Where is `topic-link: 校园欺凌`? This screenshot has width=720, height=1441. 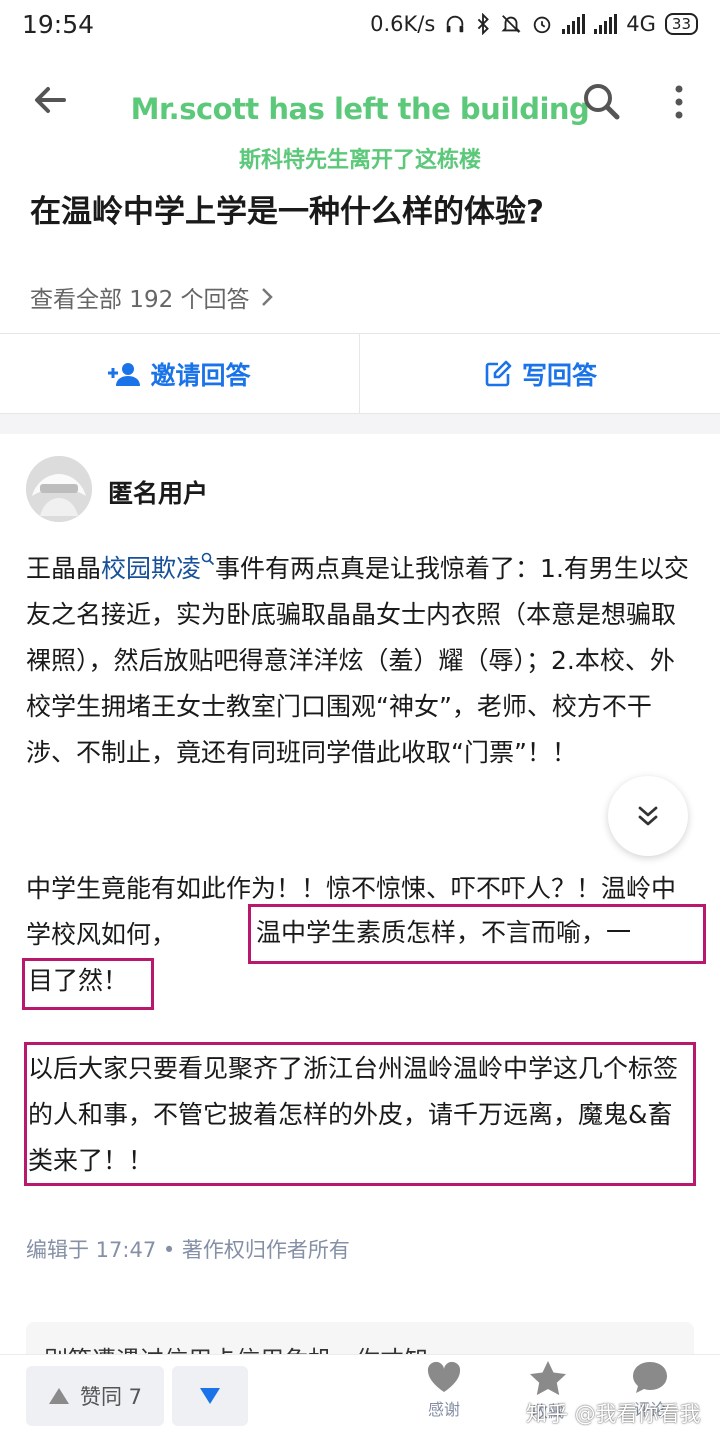 topic-link: 校园欺凌 is located at coordinates (158, 567).